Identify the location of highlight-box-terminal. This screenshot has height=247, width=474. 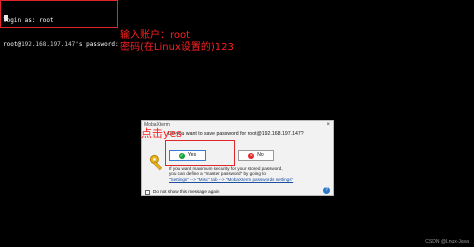
(59, 14).